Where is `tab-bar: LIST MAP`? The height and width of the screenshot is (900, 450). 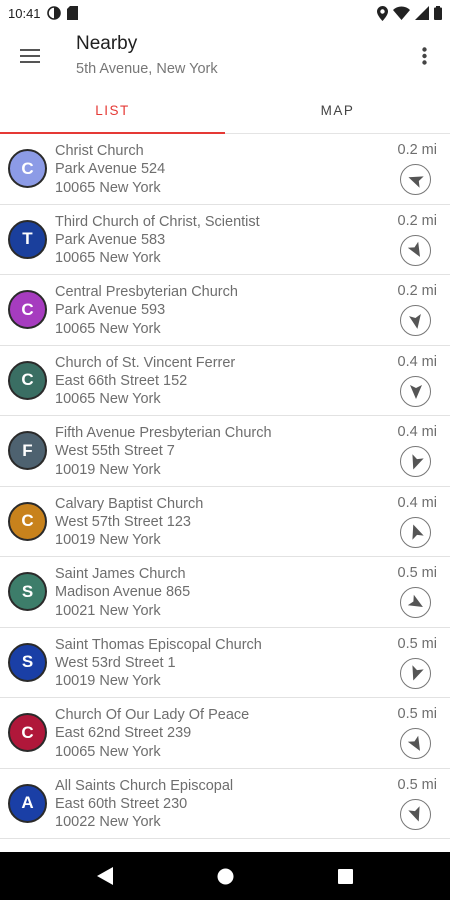 tab-bar: LIST MAP is located at coordinates (225, 111).